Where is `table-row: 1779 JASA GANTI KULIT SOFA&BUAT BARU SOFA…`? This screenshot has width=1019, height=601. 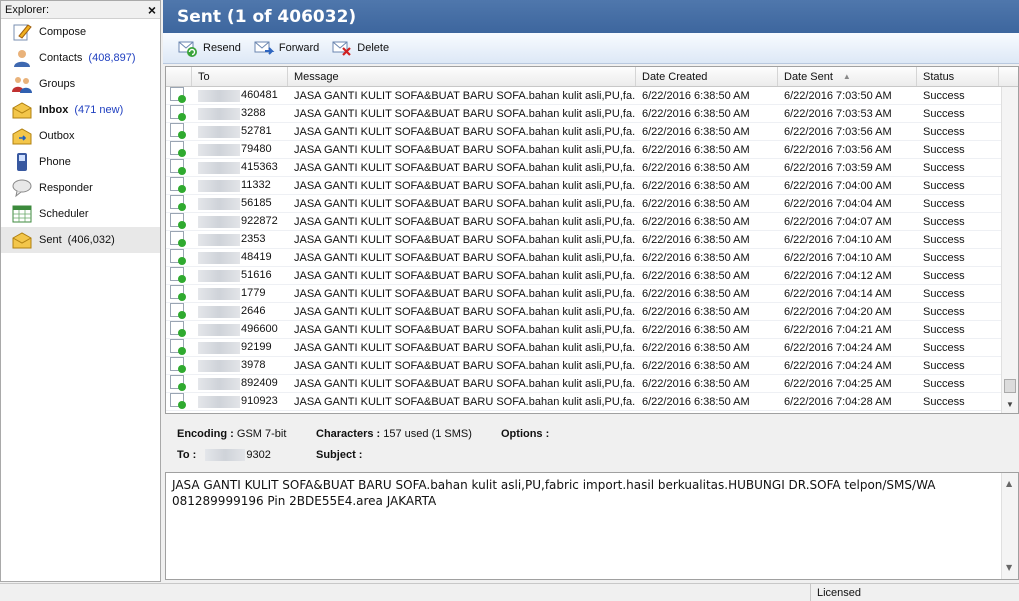
table-row: 1779 JASA GANTI KULIT SOFA&BUAT BARU SOFA… is located at coordinates (584, 294).